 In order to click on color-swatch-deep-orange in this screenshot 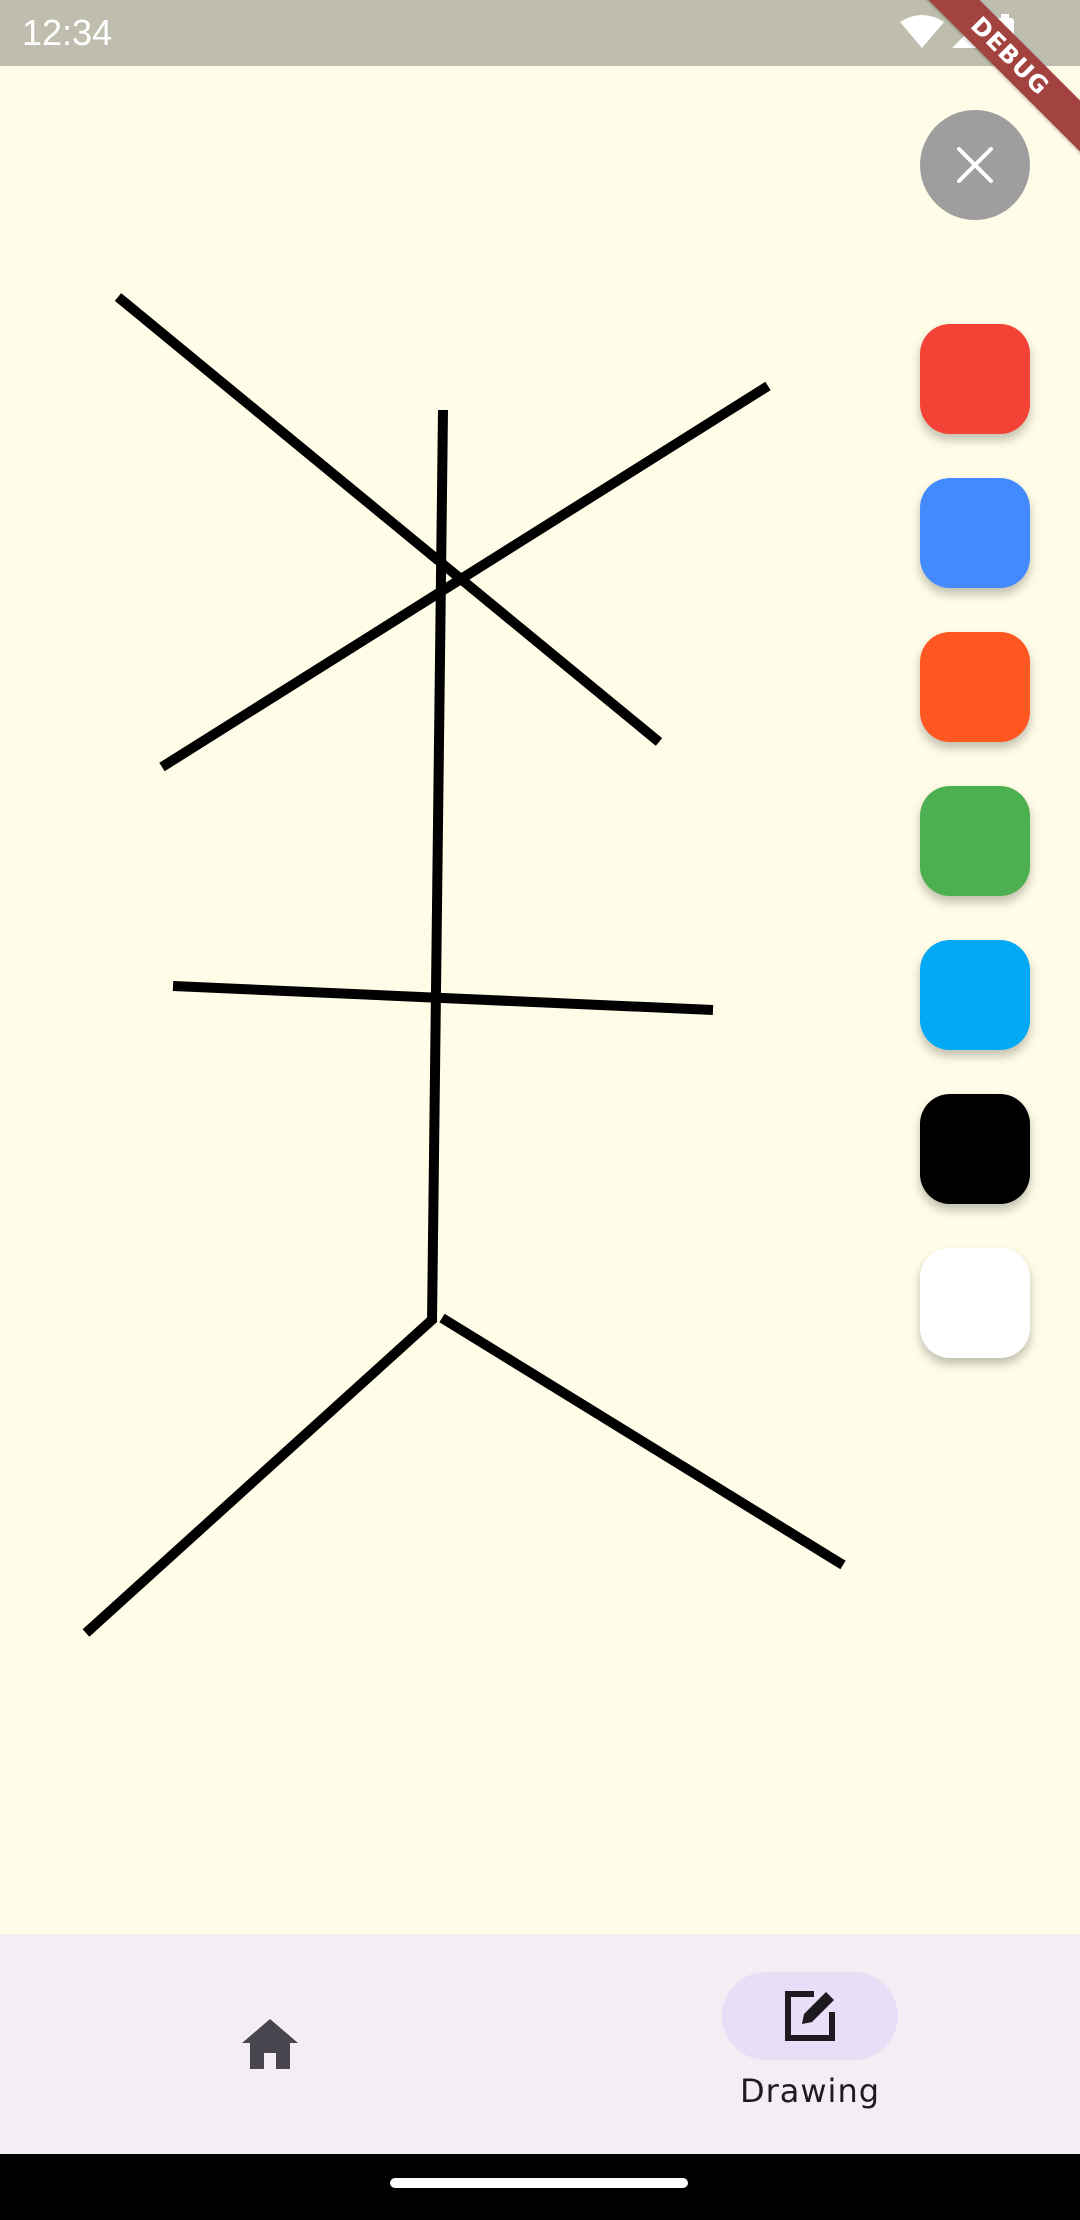, I will do `click(975, 687)`.